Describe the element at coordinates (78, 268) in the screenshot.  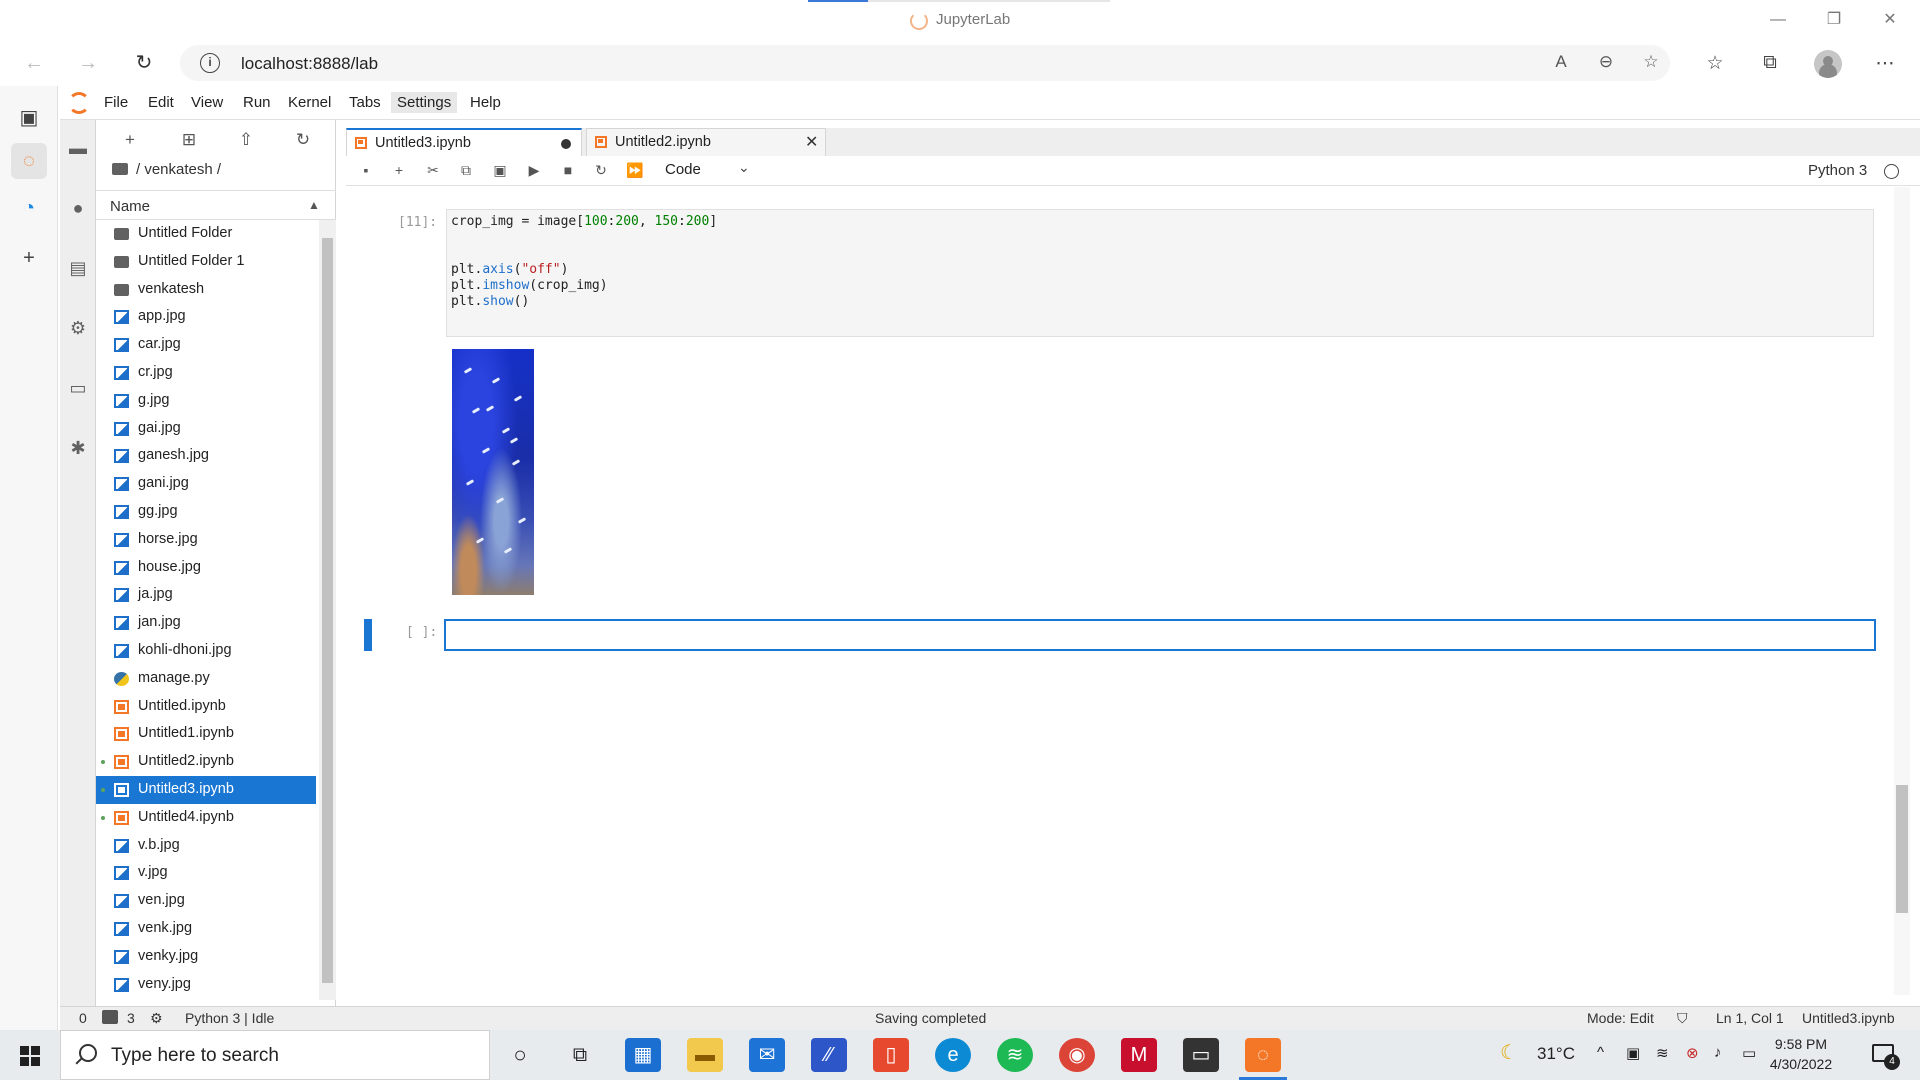
I see `property-inspector-icon: ▤` at that location.